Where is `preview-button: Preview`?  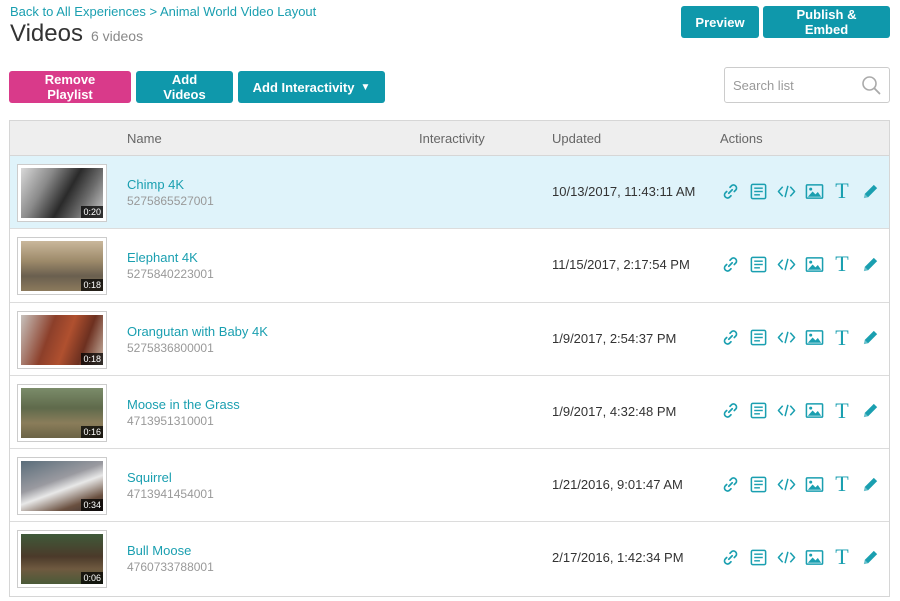
preview-button: Preview is located at coordinates (720, 22).